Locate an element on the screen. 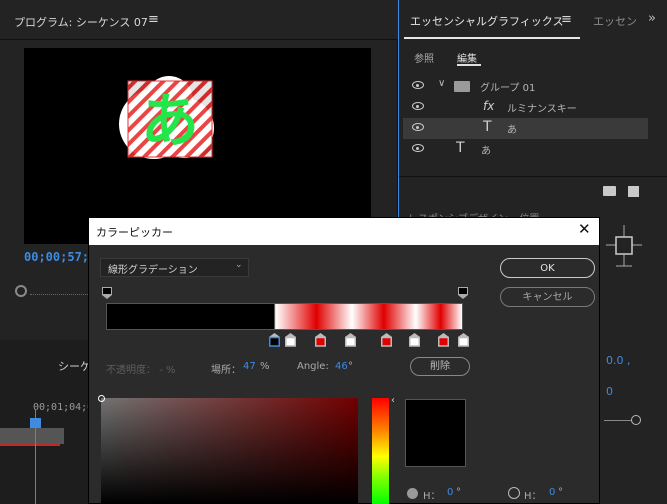 Image resolution: width=667 pixels, height=504 pixels. chevron-down-icon: ⌄ is located at coordinates (239, 265).